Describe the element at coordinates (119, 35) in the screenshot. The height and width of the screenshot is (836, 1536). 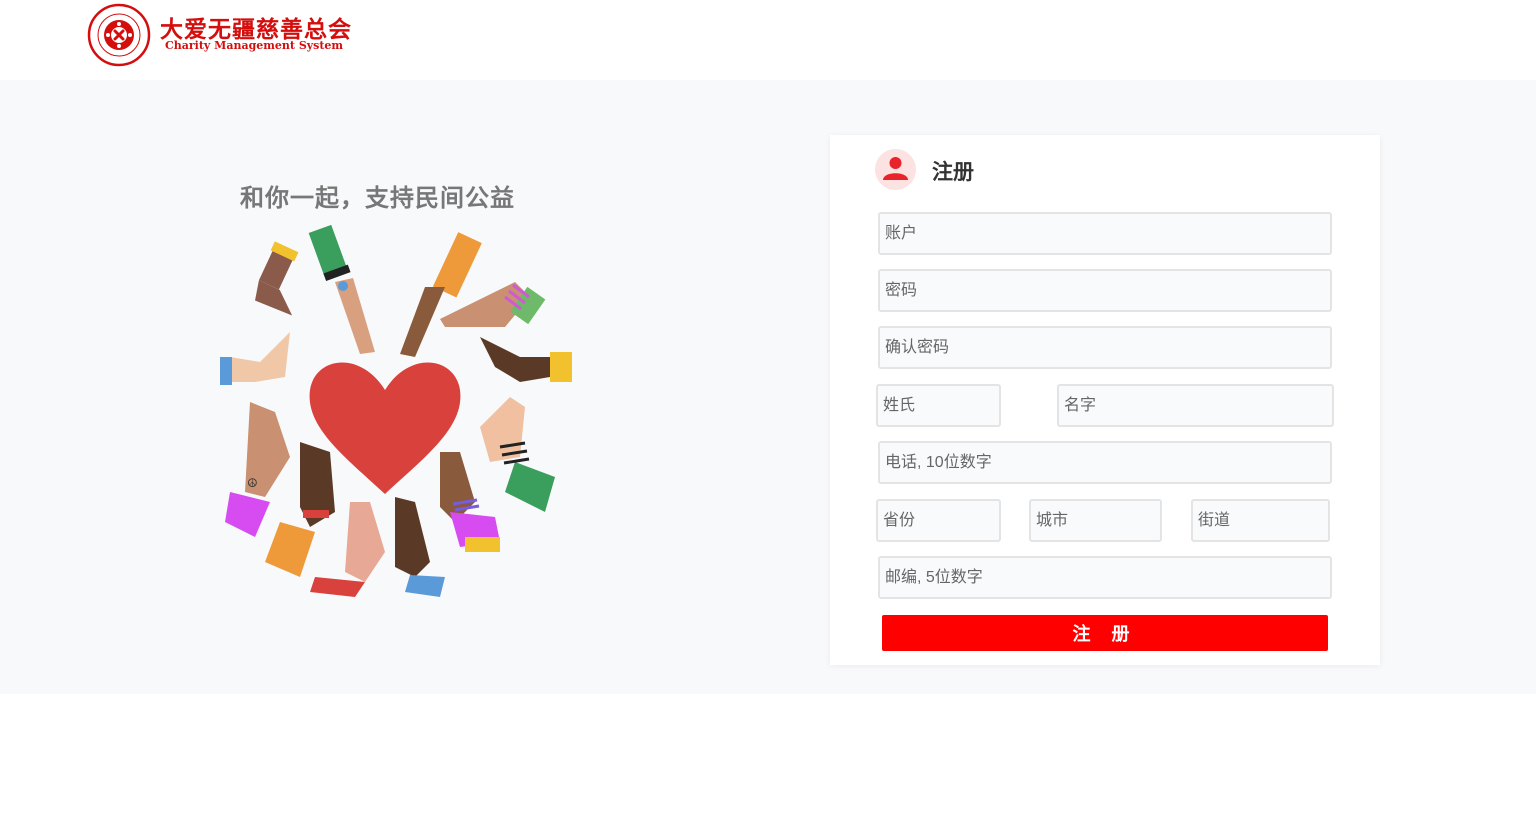
I see `charity-seal-icon` at that location.